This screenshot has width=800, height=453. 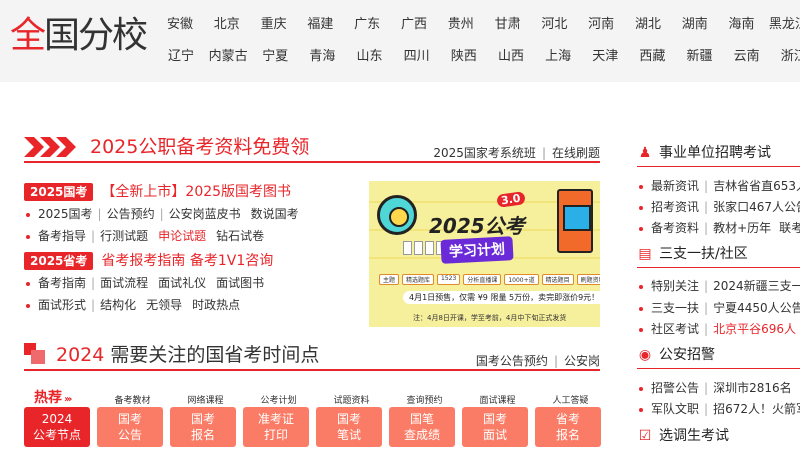 What do you see at coordinates (349, 427) in the screenshot?
I see `tile-button: 国考 笔试` at bounding box center [349, 427].